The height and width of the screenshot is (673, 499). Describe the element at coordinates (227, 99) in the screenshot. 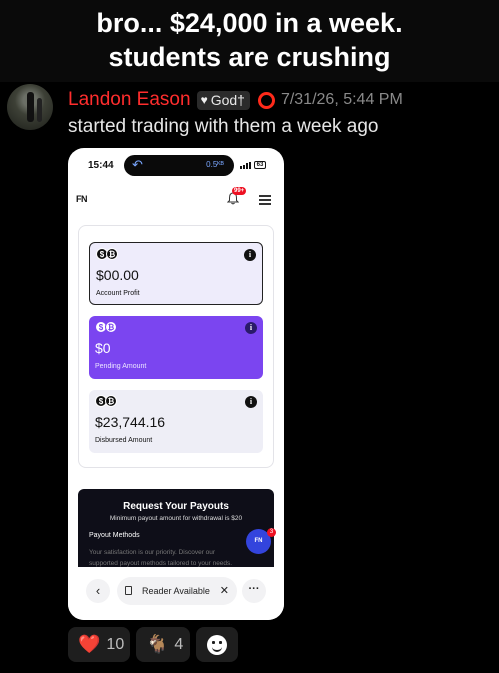

I see `role-badge-label: God†` at that location.